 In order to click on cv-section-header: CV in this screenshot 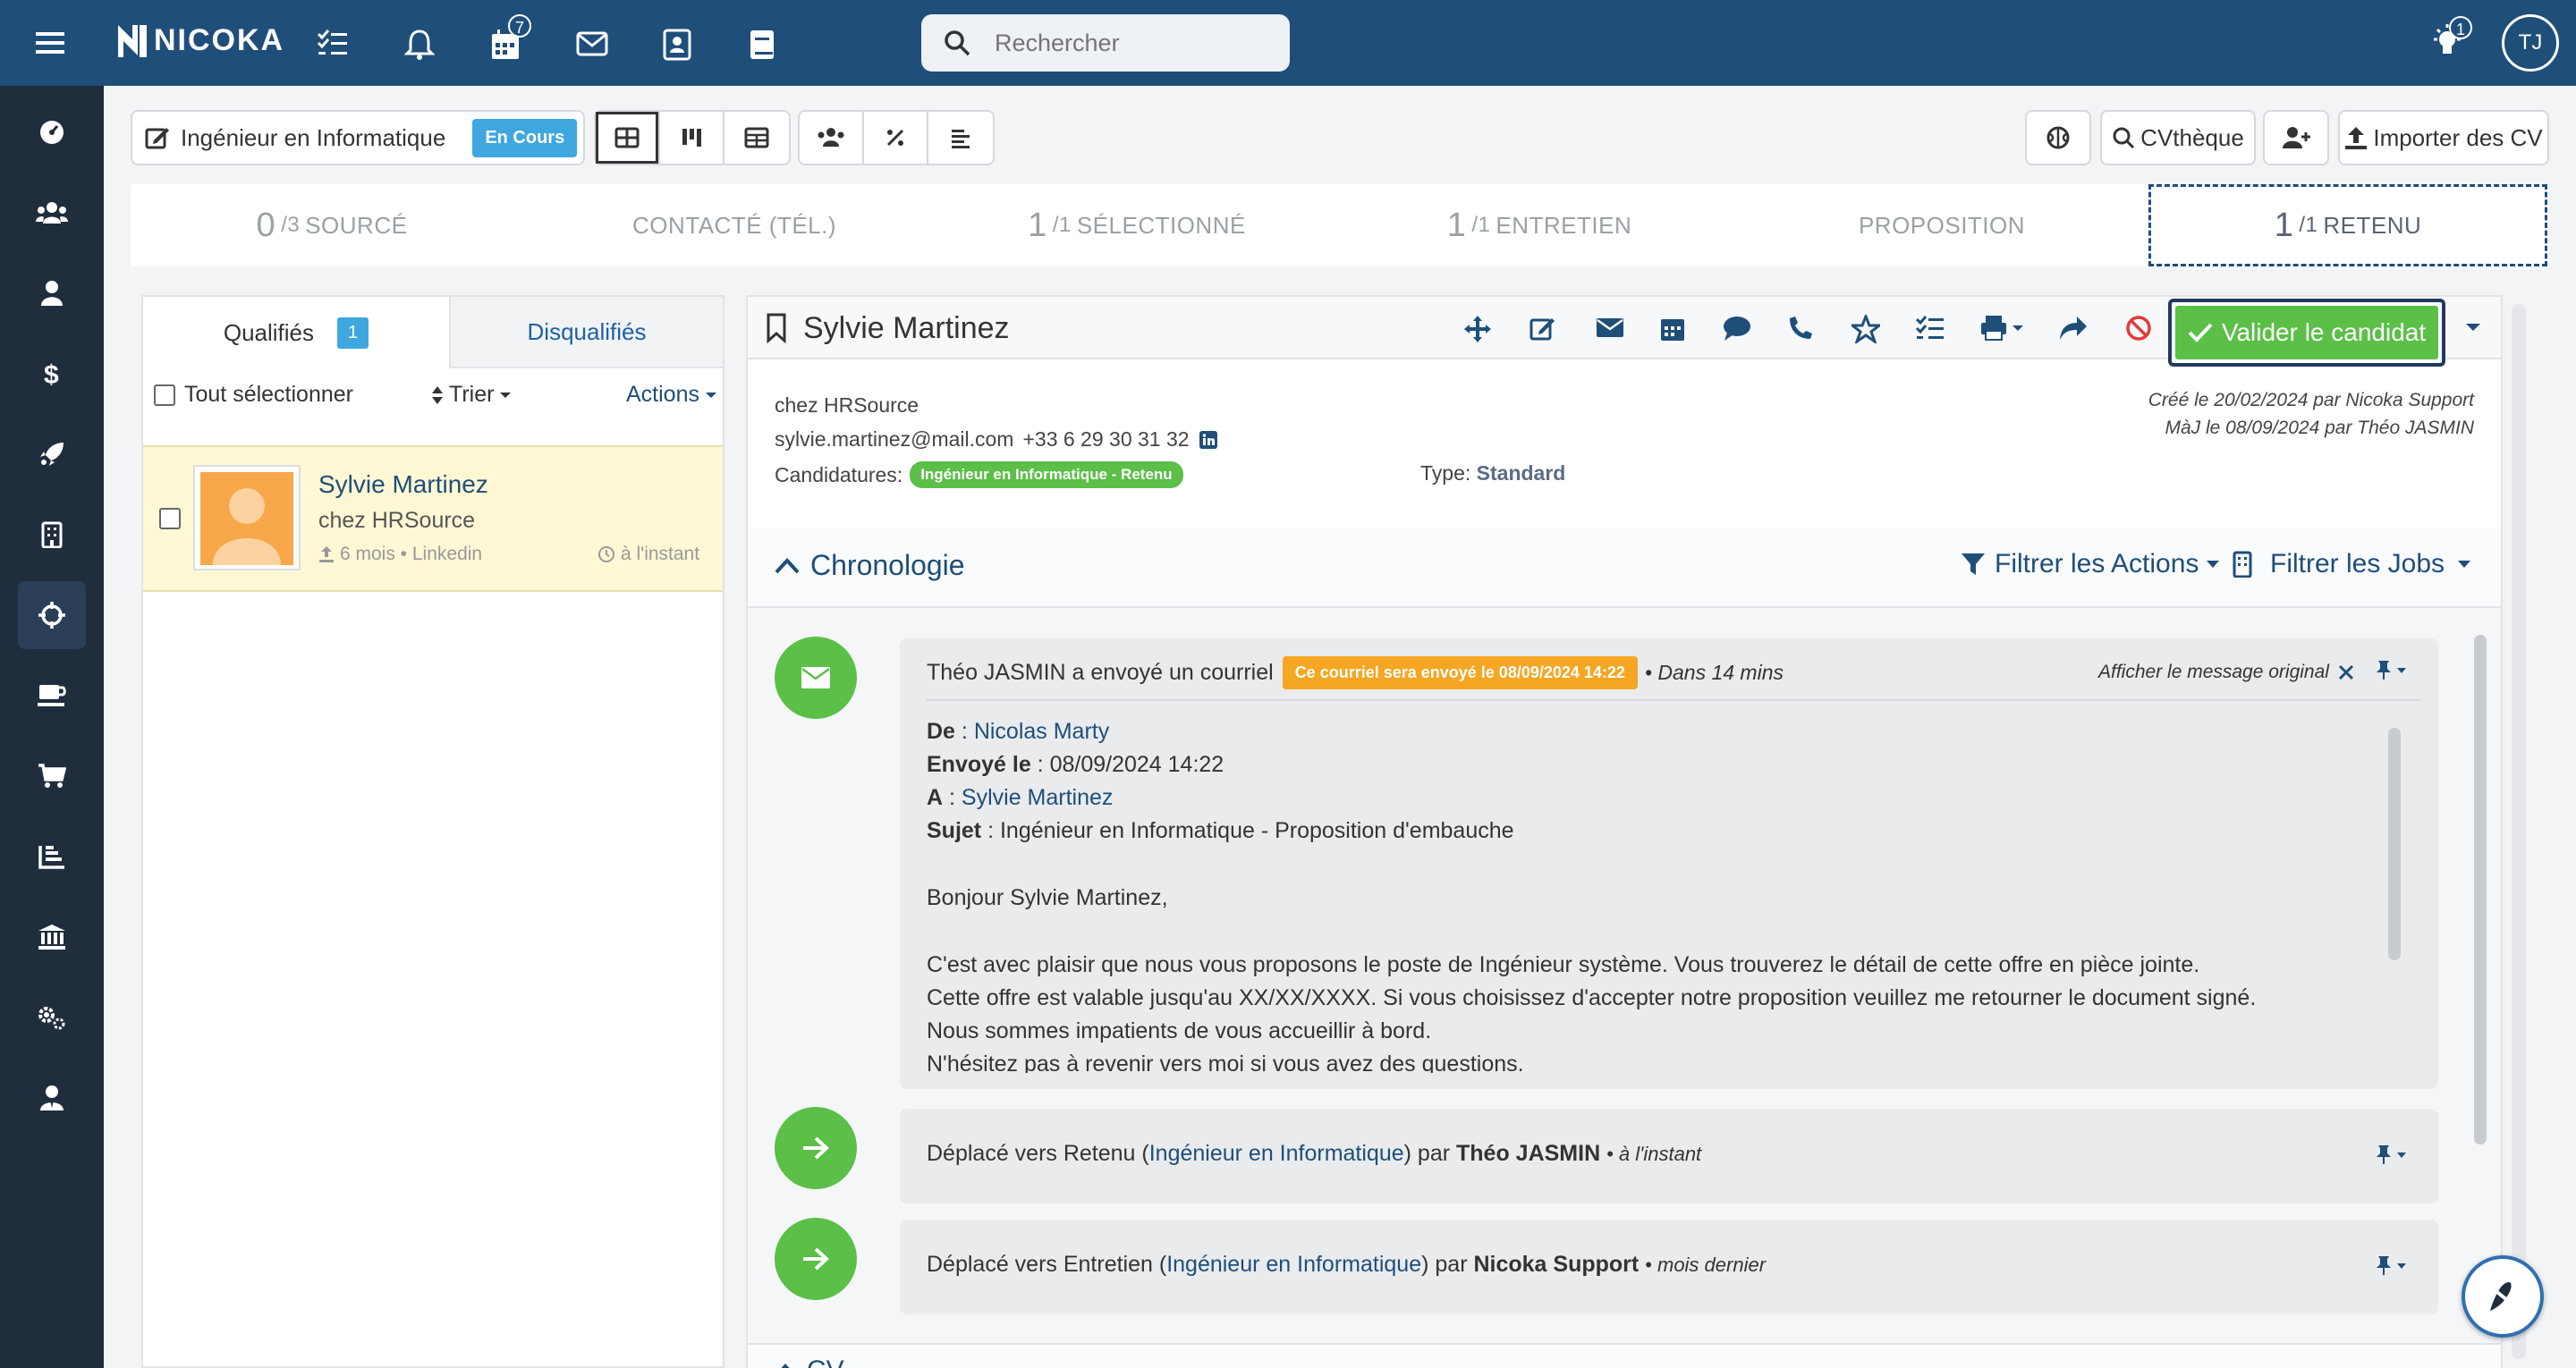, I will do `click(1624, 1355)`.